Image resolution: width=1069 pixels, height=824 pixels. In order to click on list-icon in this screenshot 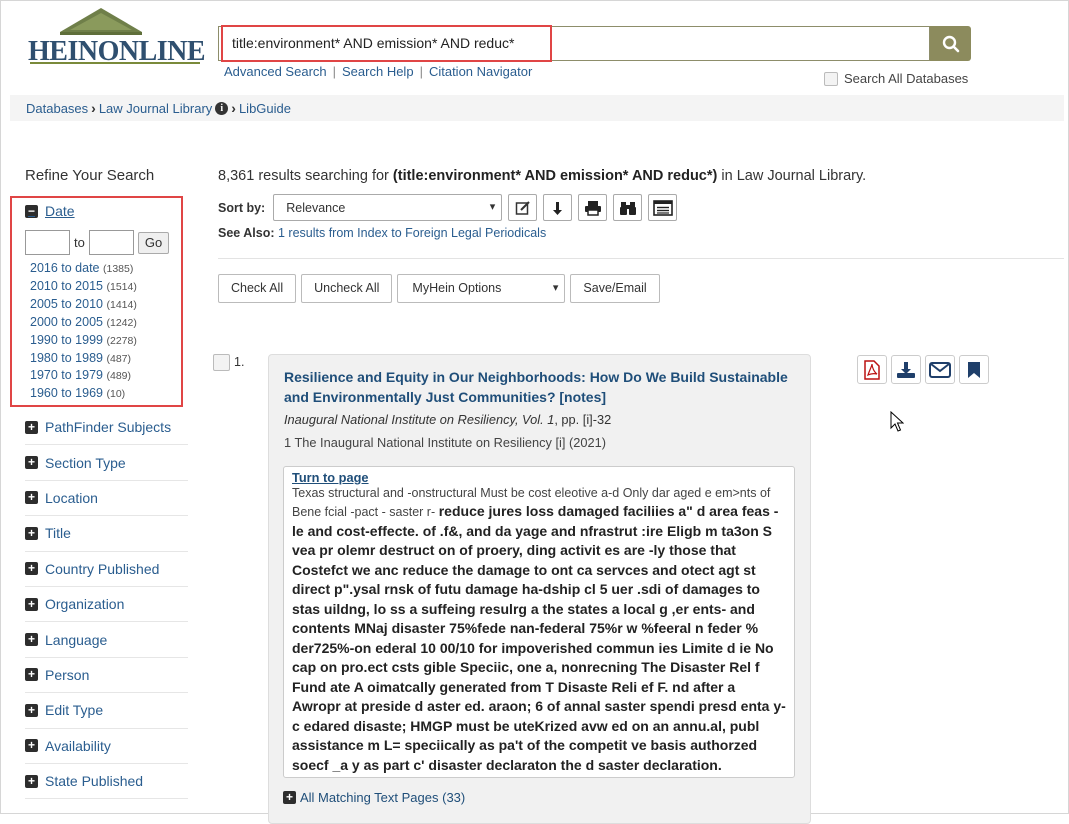, I will do `click(662, 207)`.